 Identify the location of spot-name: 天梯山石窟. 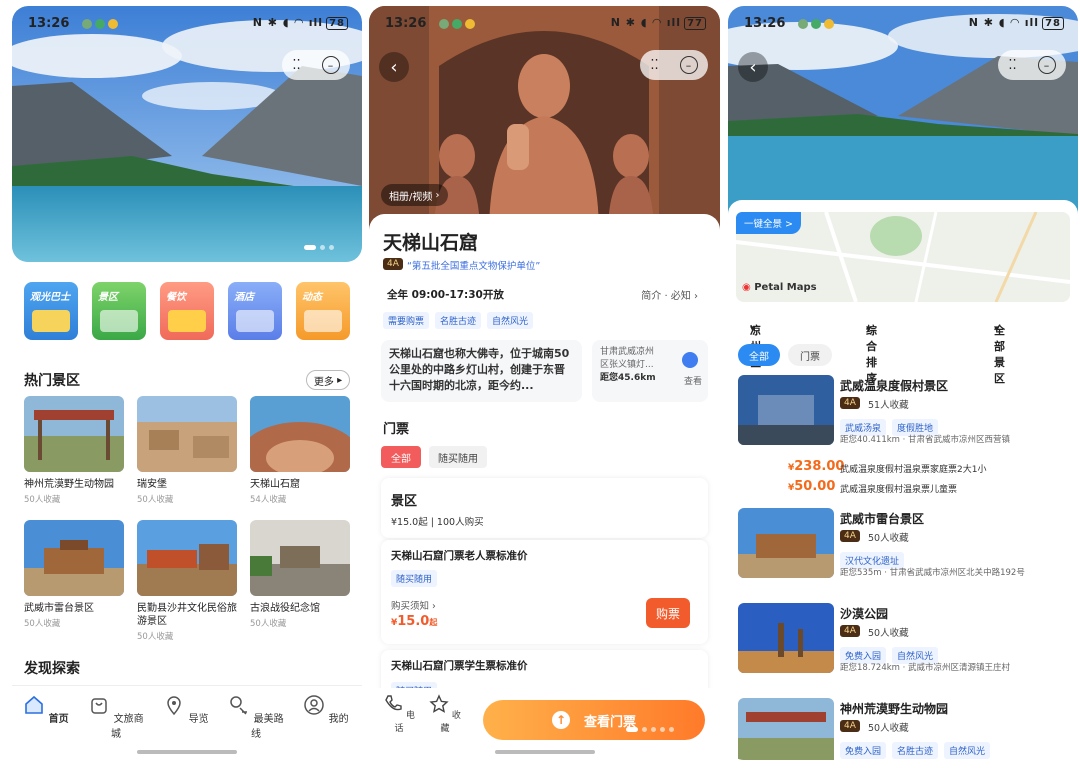
(275, 484).